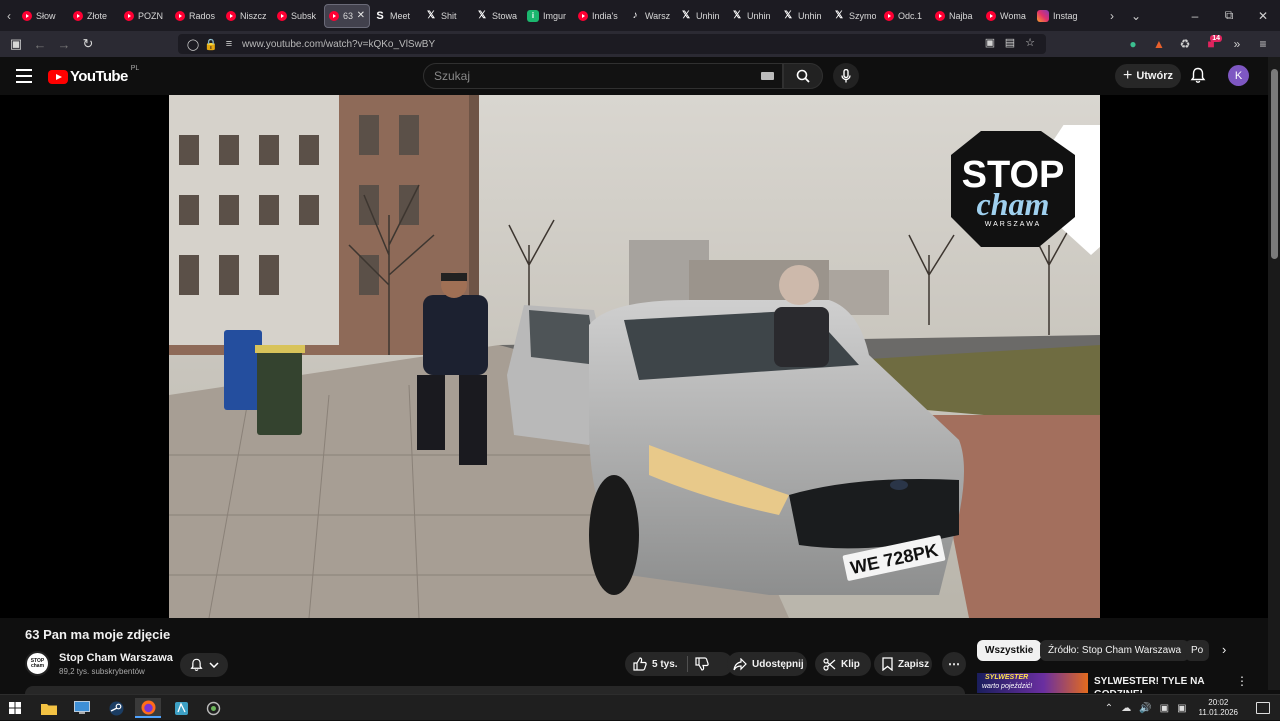  Describe the element at coordinates (24, 76) in the screenshot. I see `hamburger-menu-icon` at that location.